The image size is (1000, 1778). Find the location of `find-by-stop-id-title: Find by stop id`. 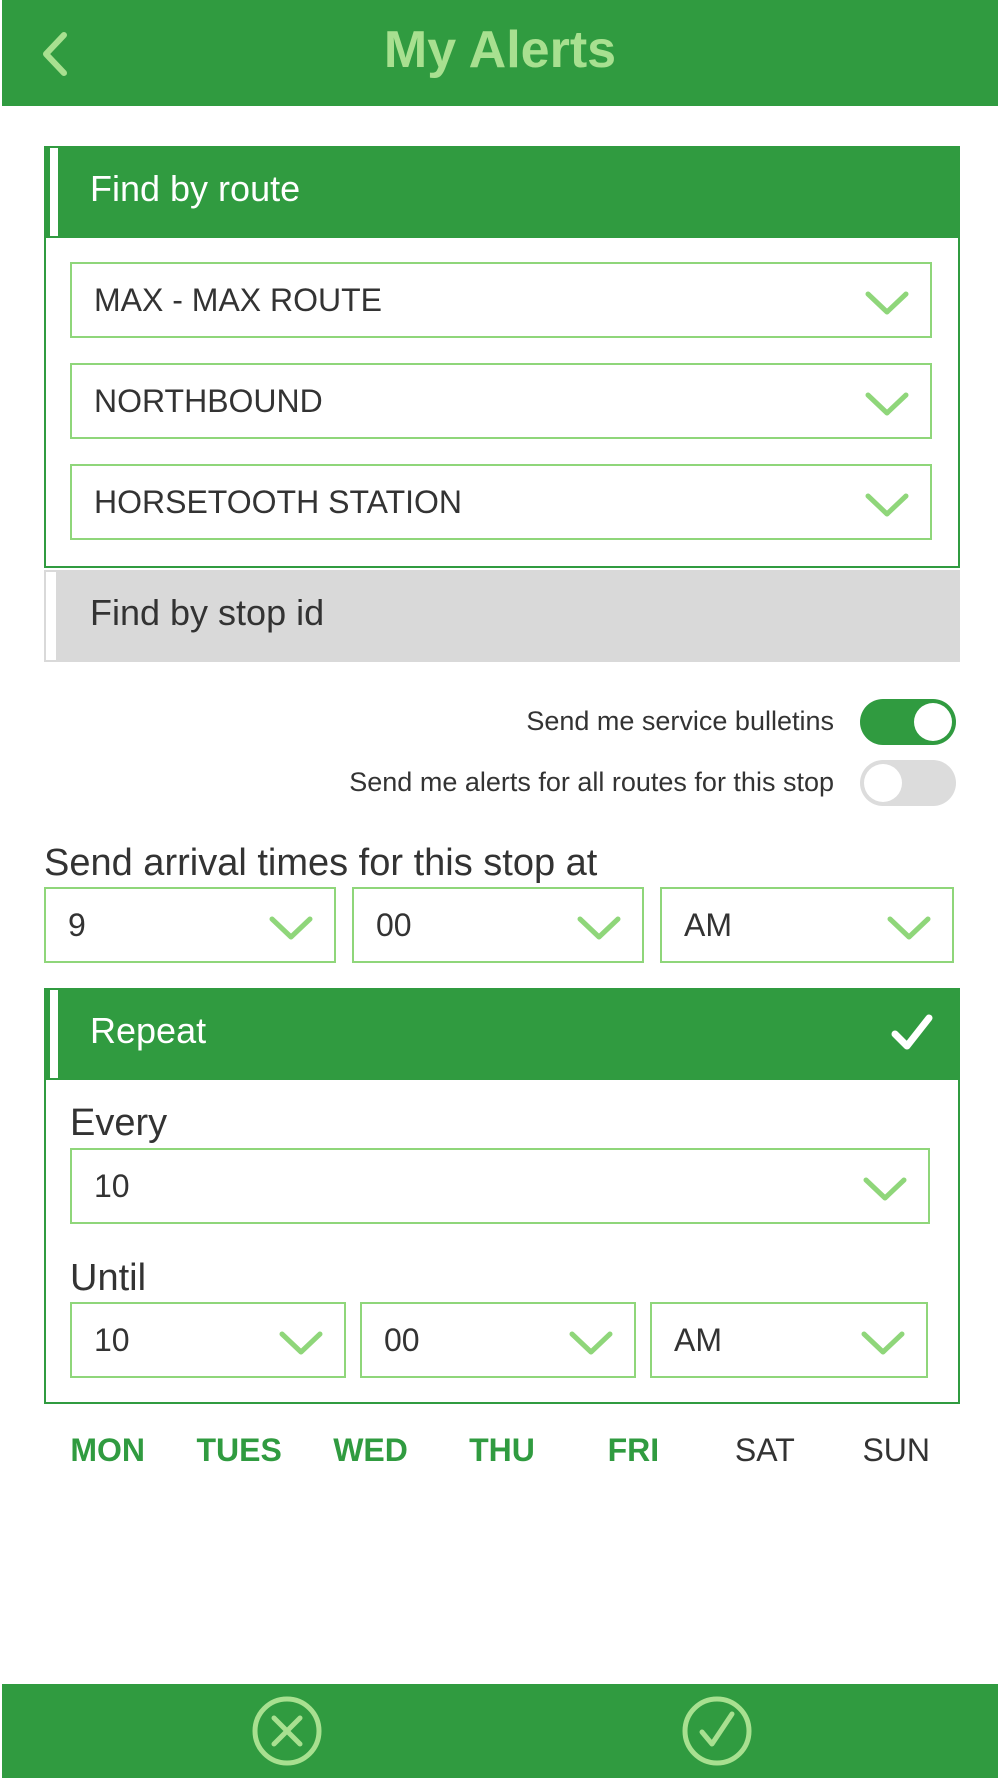

find-by-stop-id-title: Find by stop id is located at coordinates (207, 612).